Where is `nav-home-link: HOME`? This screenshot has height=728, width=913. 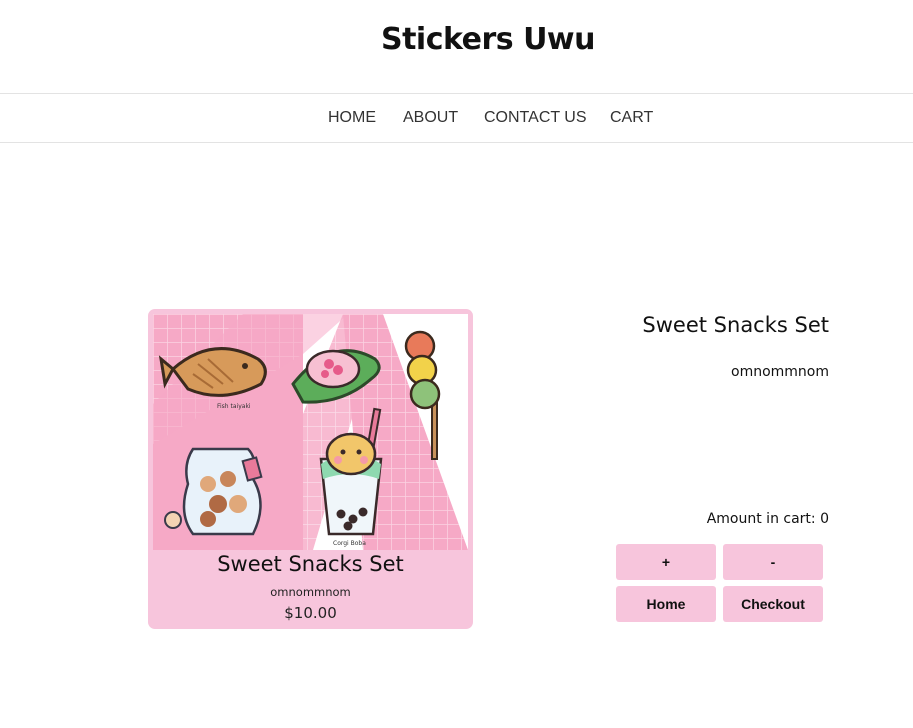 nav-home-link: HOME is located at coordinates (352, 118).